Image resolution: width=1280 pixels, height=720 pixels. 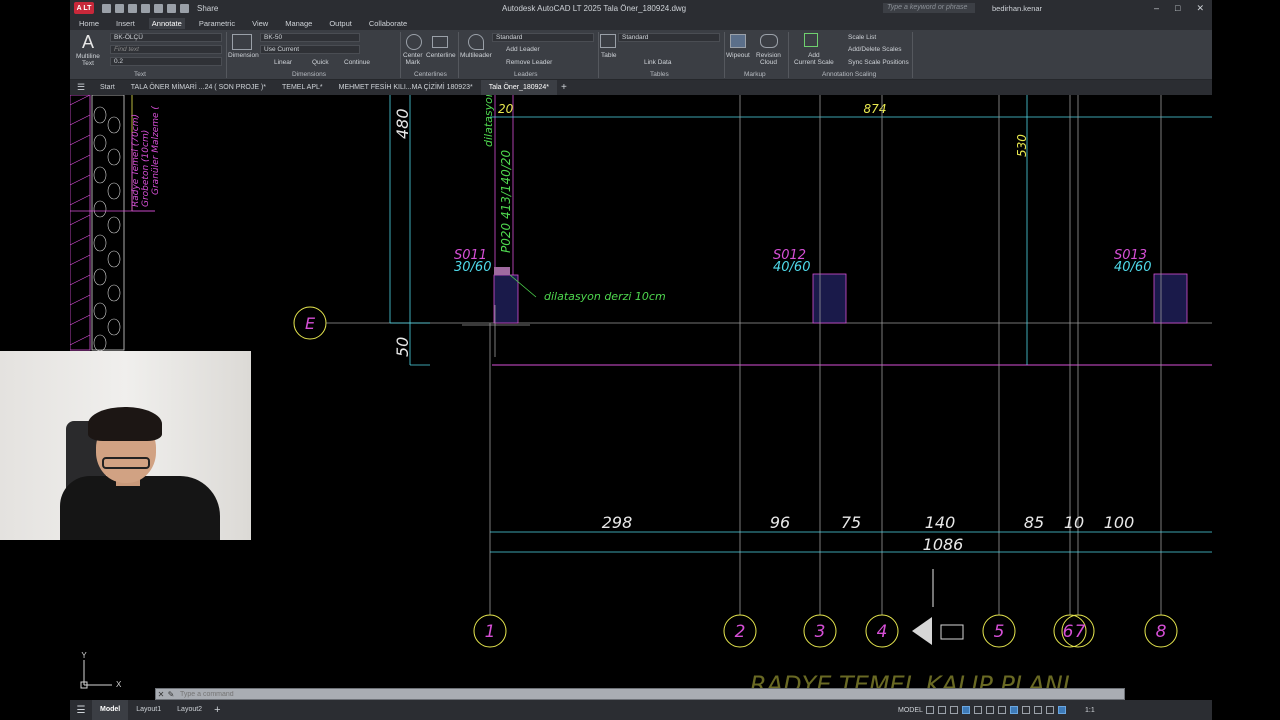 What do you see at coordinates (849, 74) in the screenshot?
I see `panel-annotation-scaling-title: Annotation Scaling` at bounding box center [849, 74].